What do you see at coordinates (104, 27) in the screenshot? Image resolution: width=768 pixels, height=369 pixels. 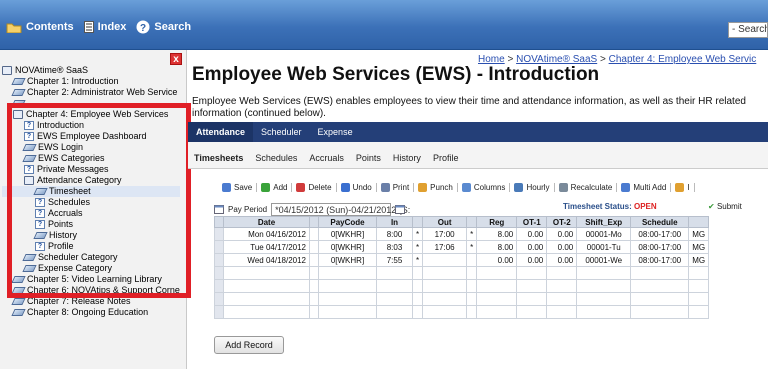 I see `index-link: Index` at bounding box center [104, 27].